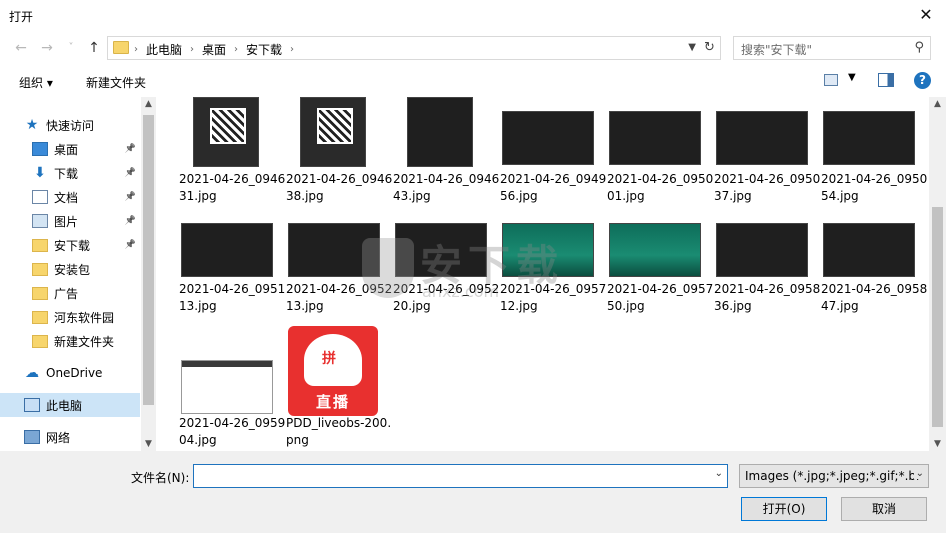  What do you see at coordinates (886, 80) in the screenshot?
I see `preview-pane-icon` at bounding box center [886, 80].